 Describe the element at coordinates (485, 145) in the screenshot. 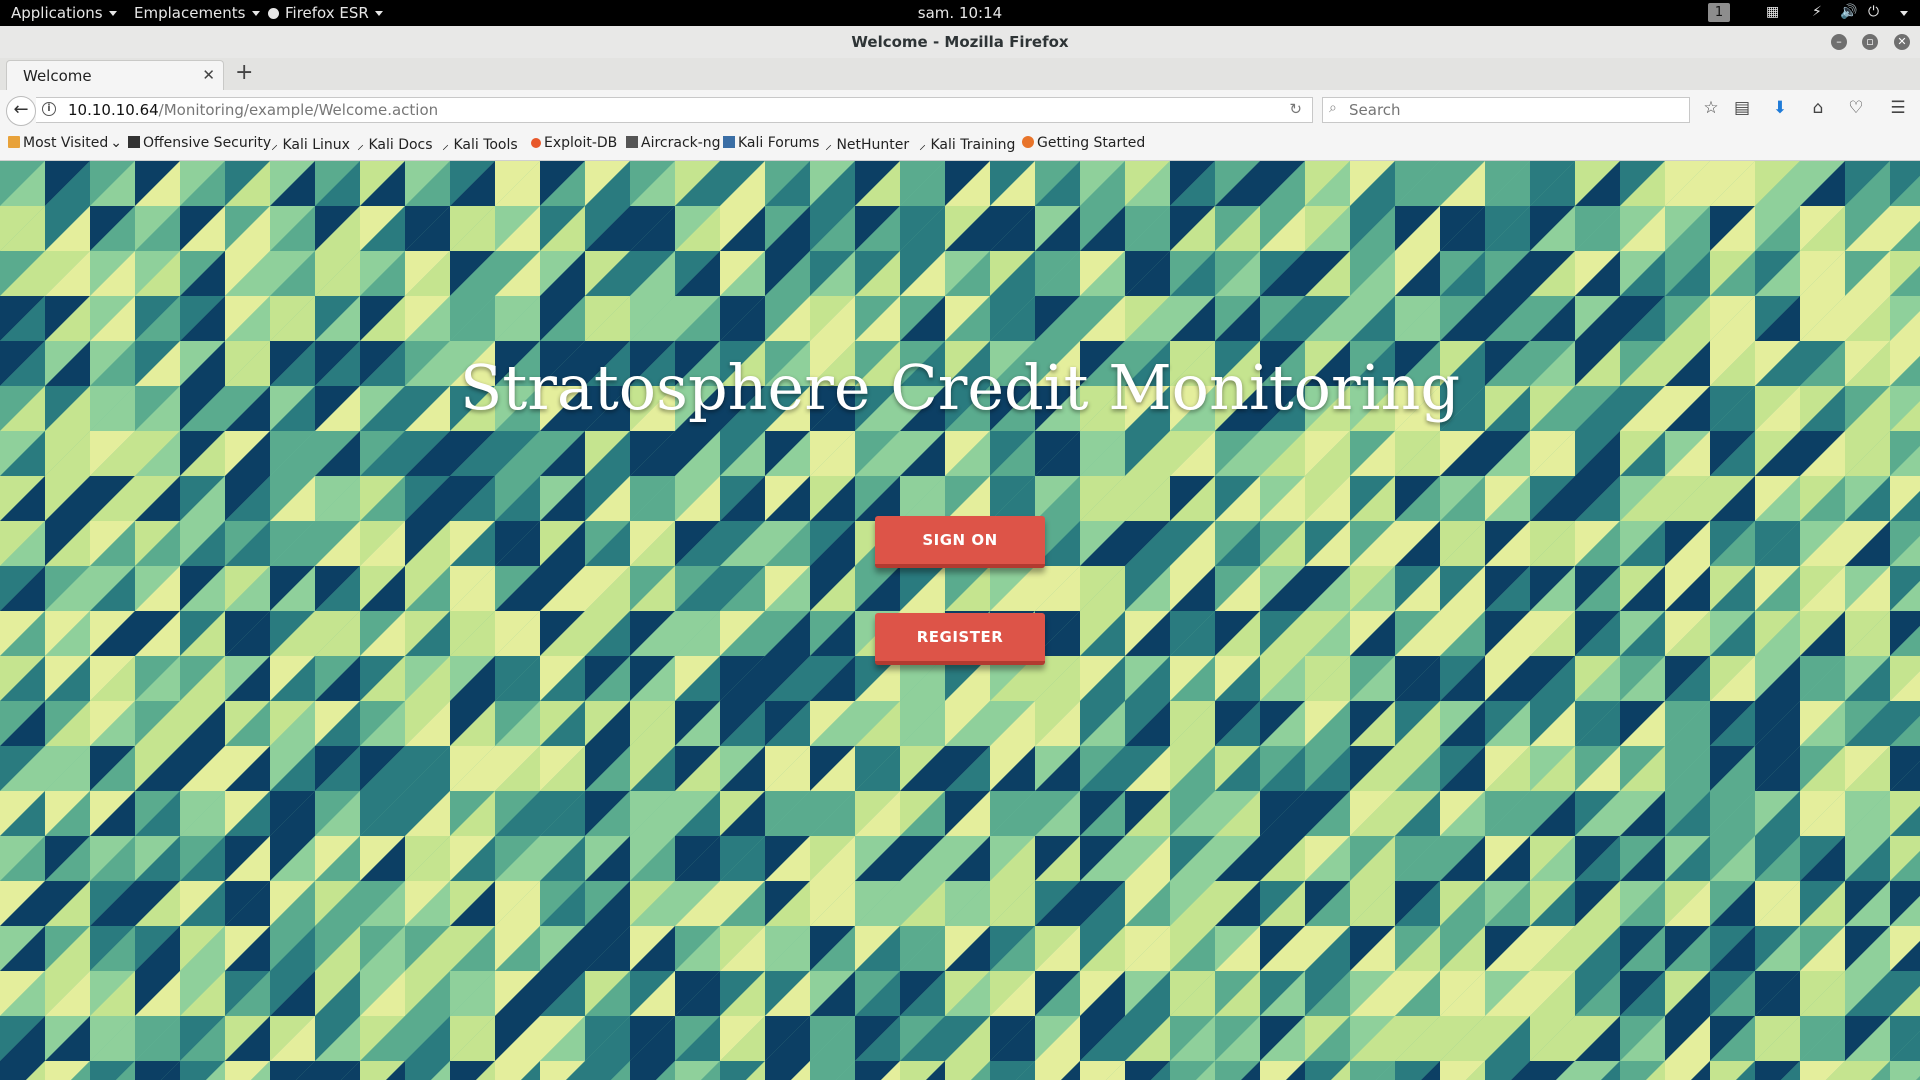

I see `bookmark-label: Kali Tools` at that location.